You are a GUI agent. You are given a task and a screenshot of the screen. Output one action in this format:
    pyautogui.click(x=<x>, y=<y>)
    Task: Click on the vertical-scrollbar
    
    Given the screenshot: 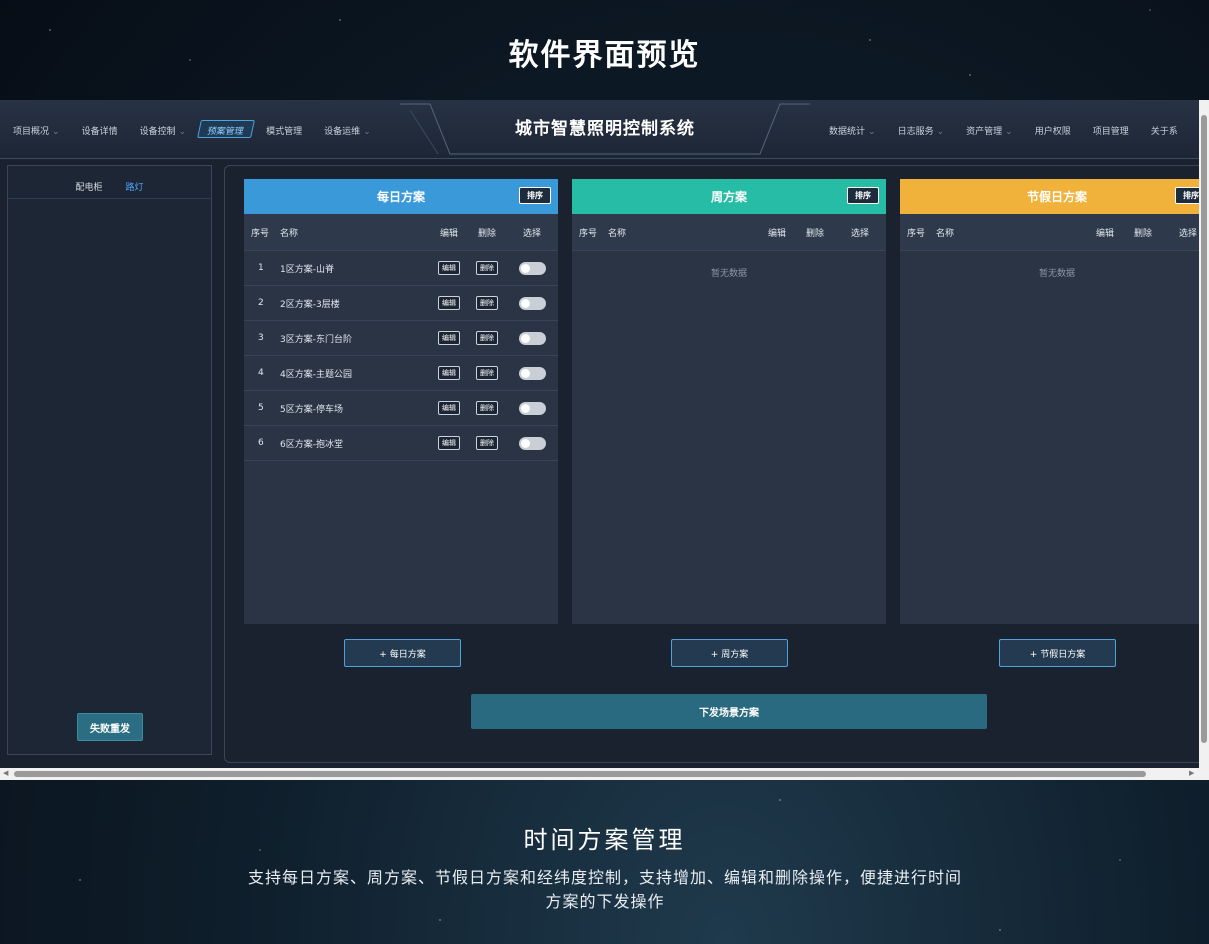 What is the action you would take?
    pyautogui.click(x=1204, y=434)
    